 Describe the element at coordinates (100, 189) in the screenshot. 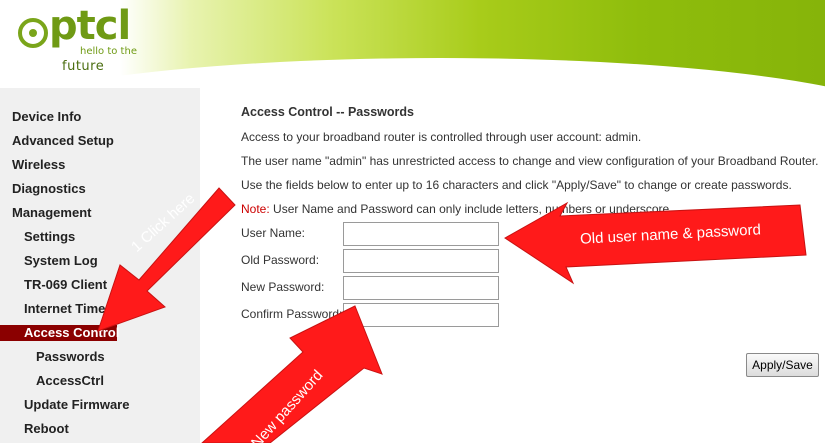

I see `sidebar-item-diagnostics: Diagnostics` at that location.